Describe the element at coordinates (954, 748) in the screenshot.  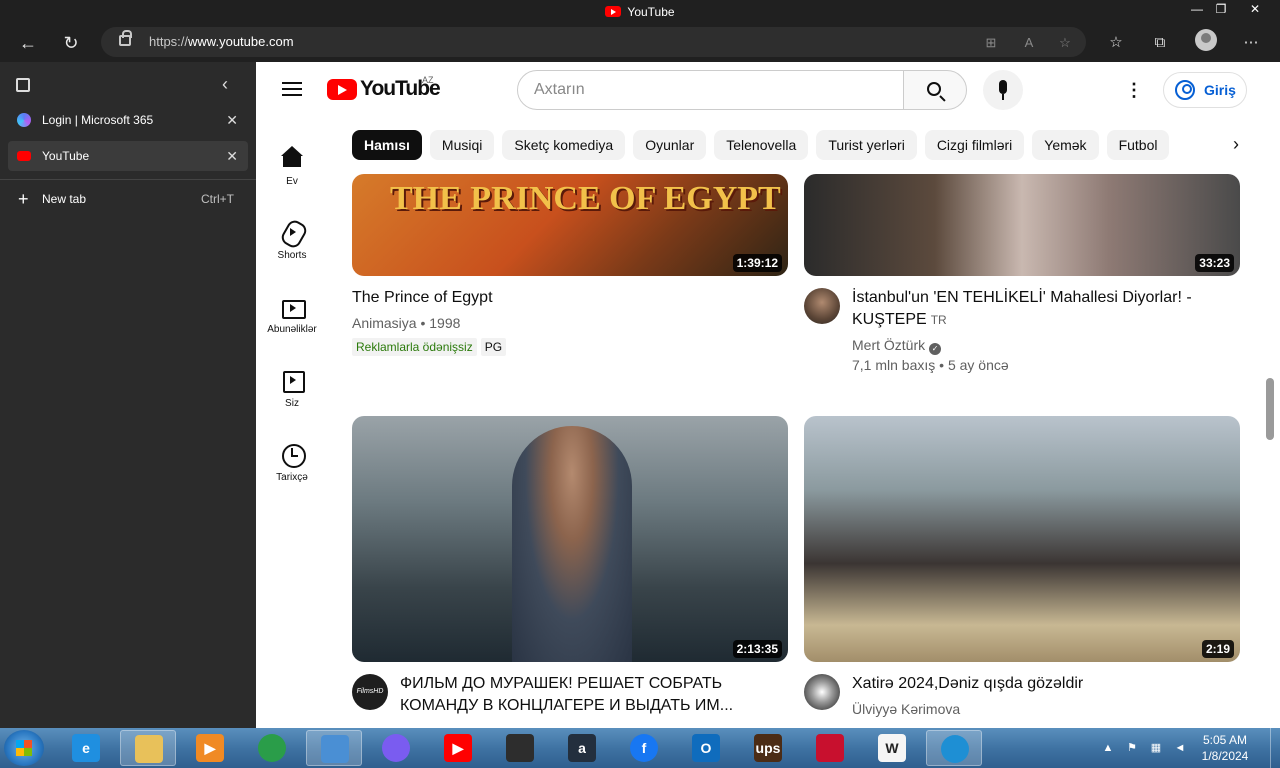
I see `taskbar-edge-button` at that location.